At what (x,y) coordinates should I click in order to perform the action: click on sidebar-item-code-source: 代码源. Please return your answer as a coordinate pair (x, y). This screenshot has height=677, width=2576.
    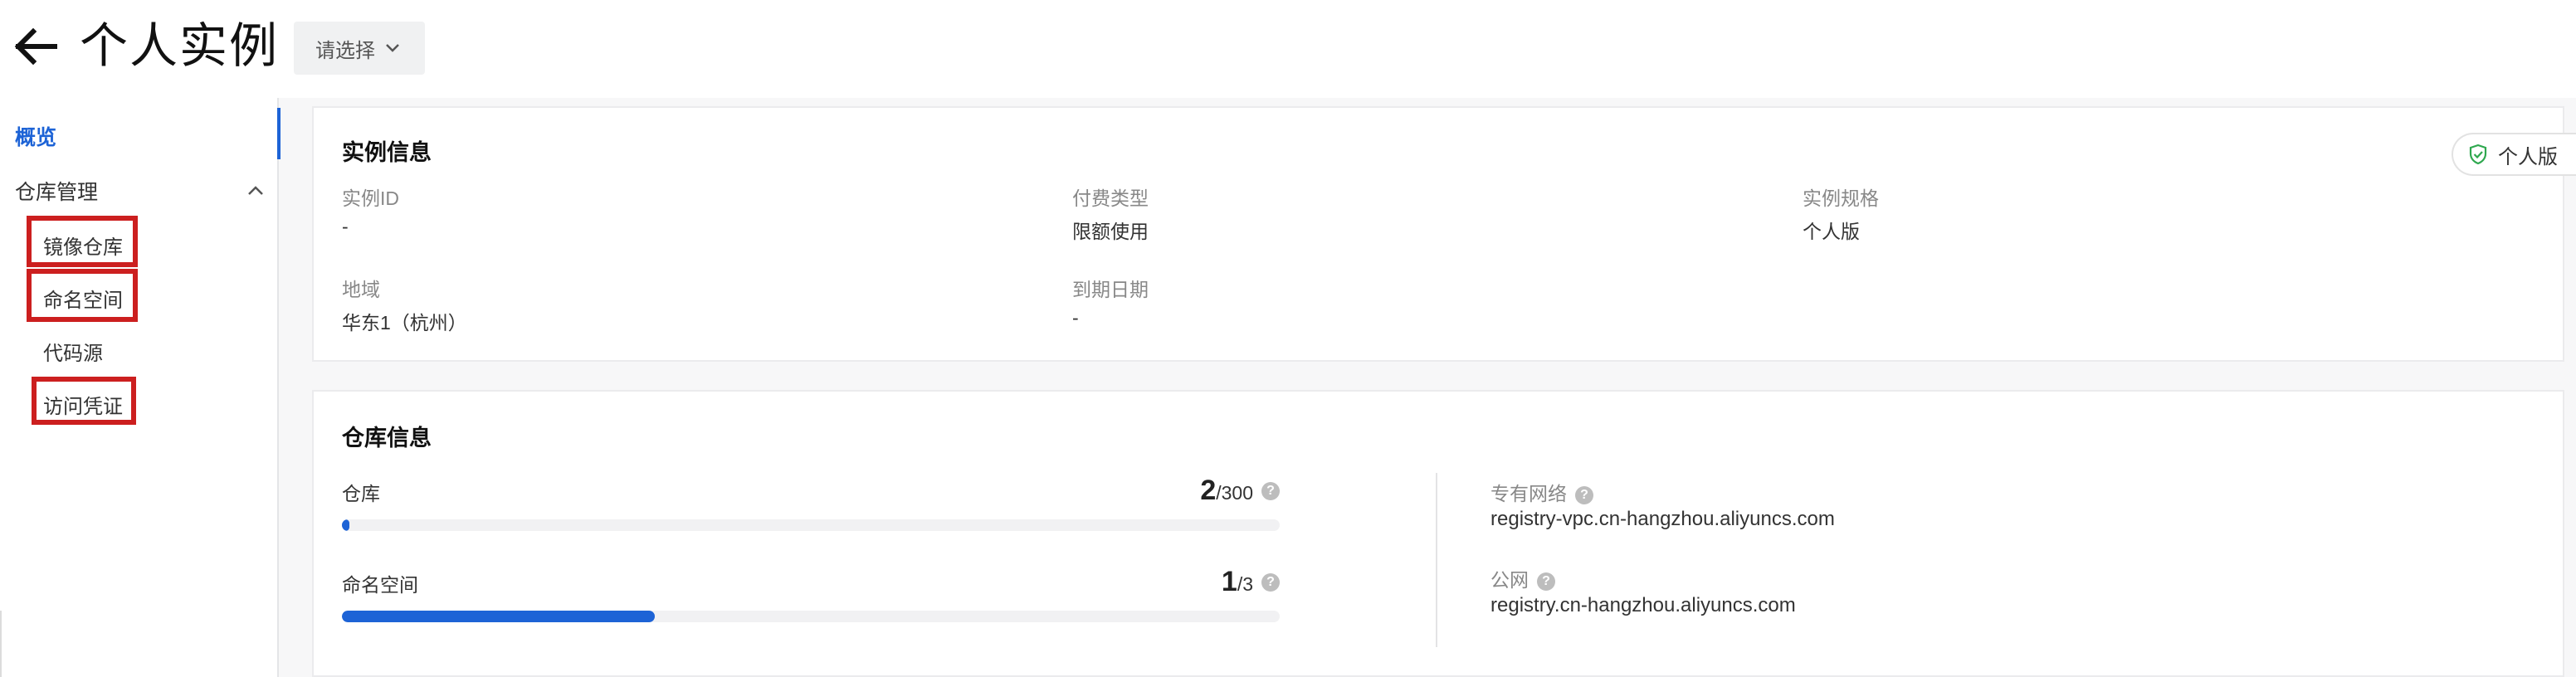
    Looking at the image, I should click on (73, 351).